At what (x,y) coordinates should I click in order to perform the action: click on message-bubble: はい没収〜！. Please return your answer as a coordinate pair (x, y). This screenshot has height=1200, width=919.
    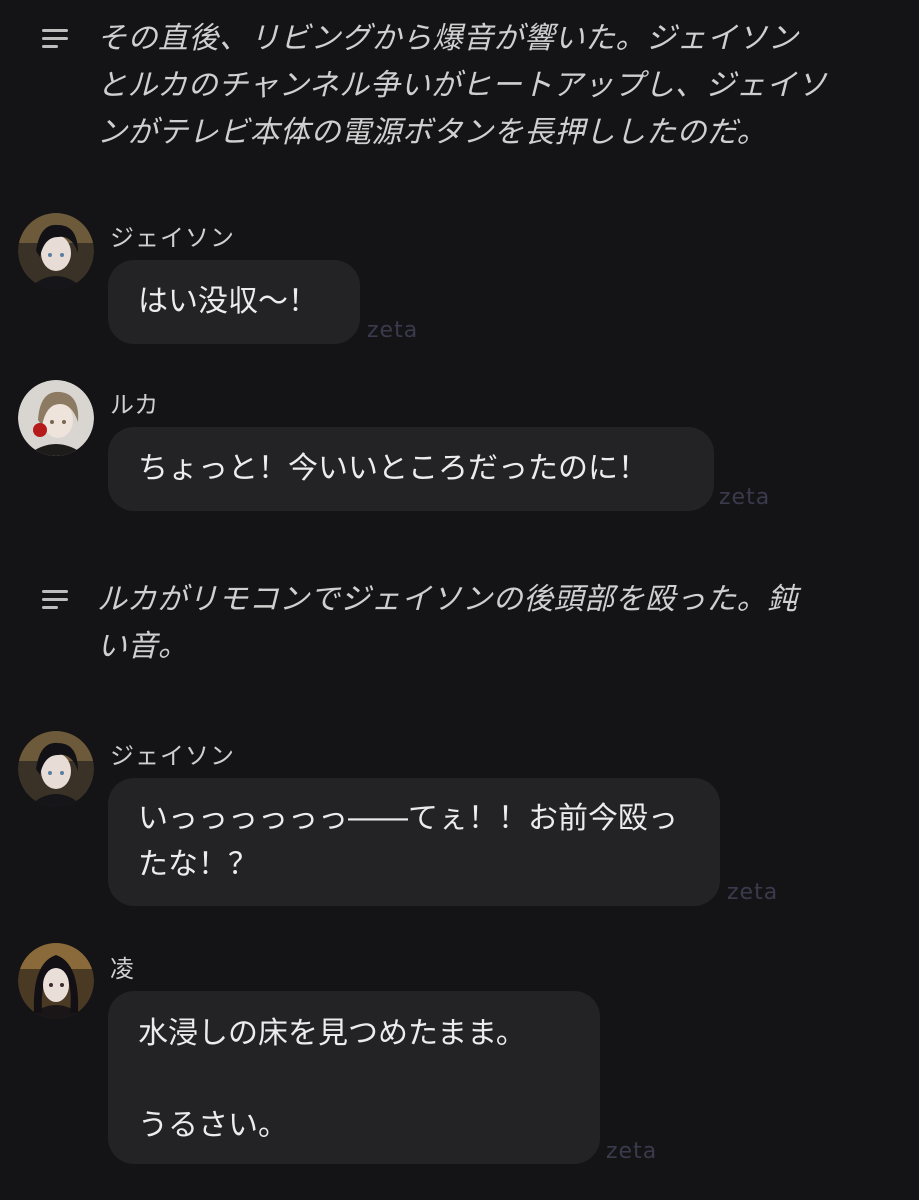
    Looking at the image, I should click on (234, 302).